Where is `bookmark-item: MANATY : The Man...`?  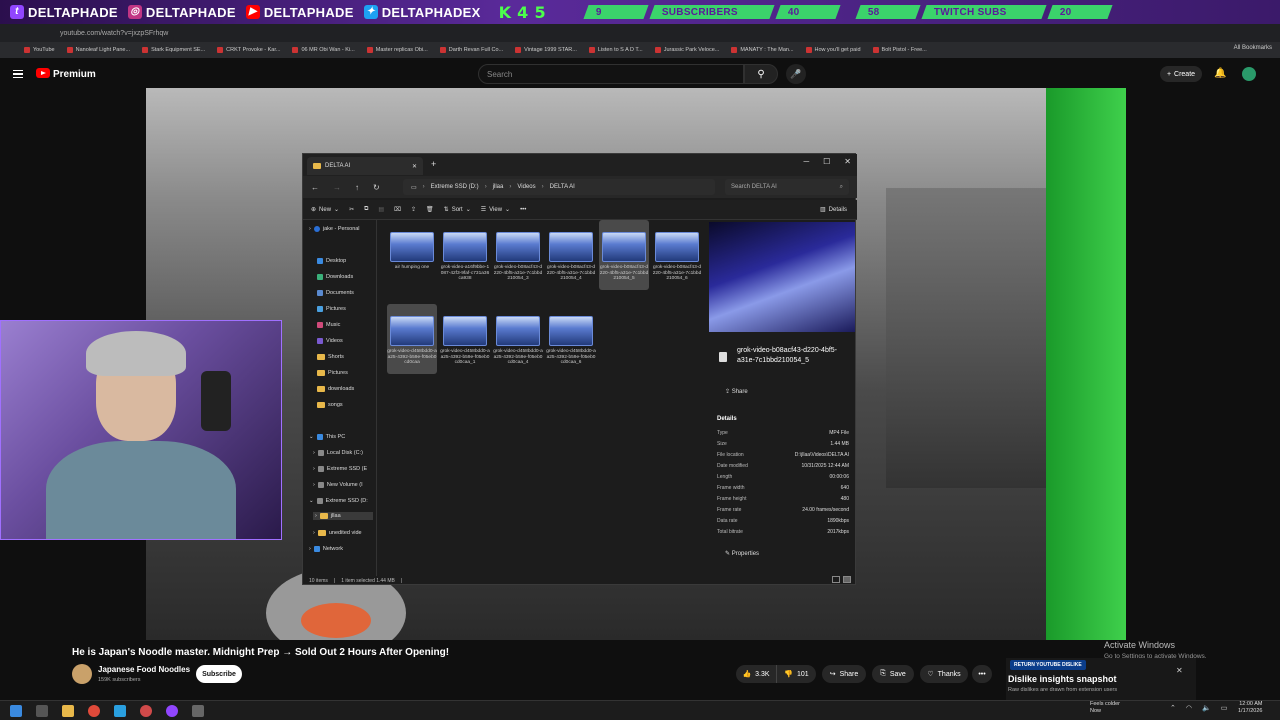 bookmark-item: MANATY : The Man... is located at coordinates (762, 50).